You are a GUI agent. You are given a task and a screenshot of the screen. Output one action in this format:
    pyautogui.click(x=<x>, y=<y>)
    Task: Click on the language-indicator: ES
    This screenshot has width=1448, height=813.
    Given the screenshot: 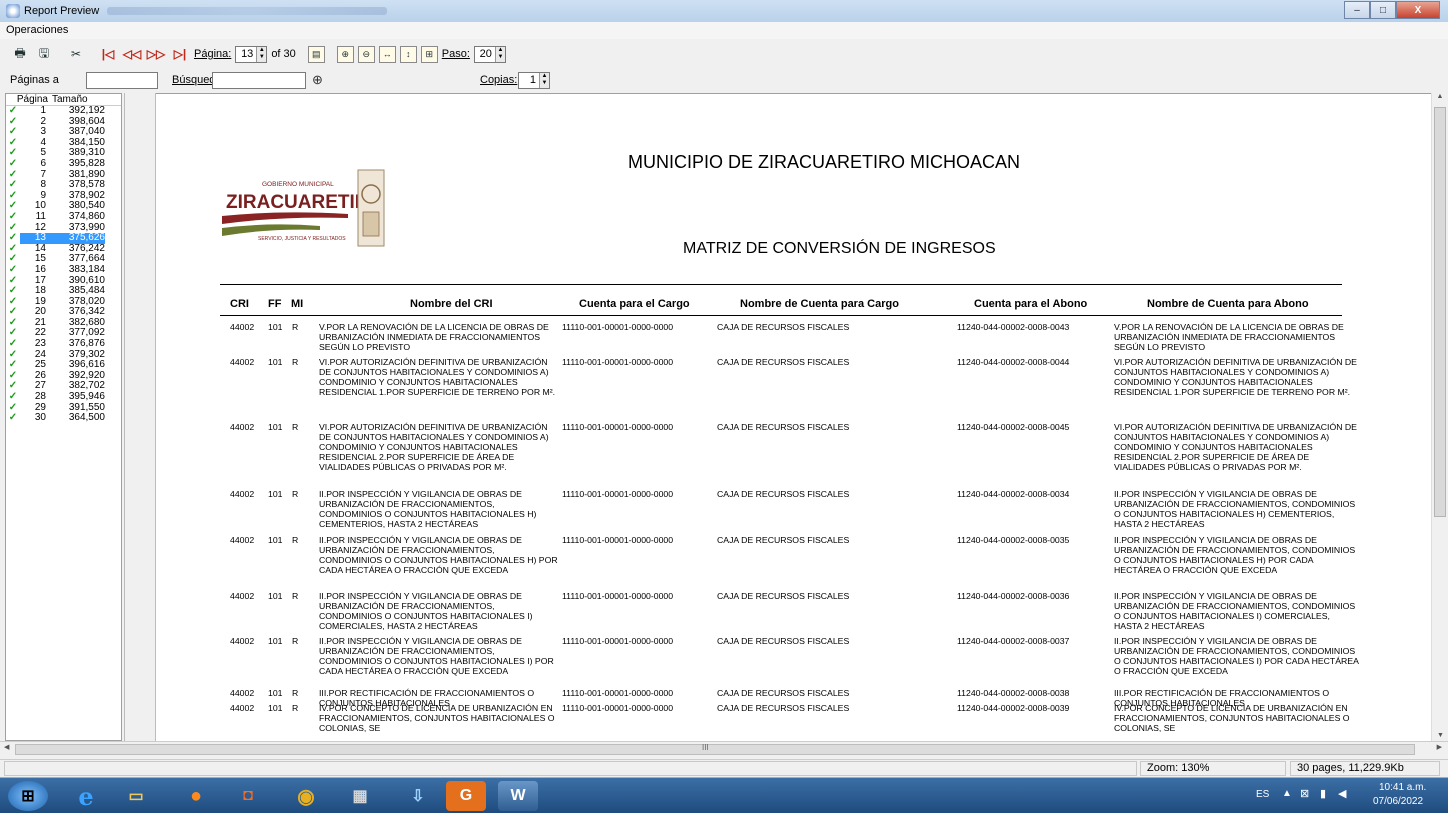 What is the action you would take?
    pyautogui.click(x=1262, y=794)
    